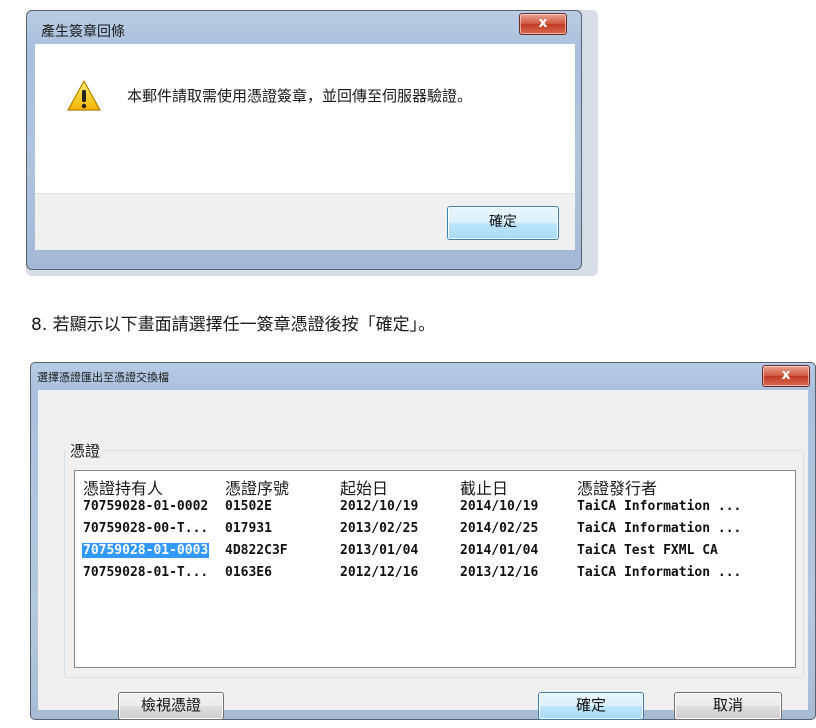 The image size is (816, 728). I want to click on dialog-title: 產生簽章回條, so click(83, 32).